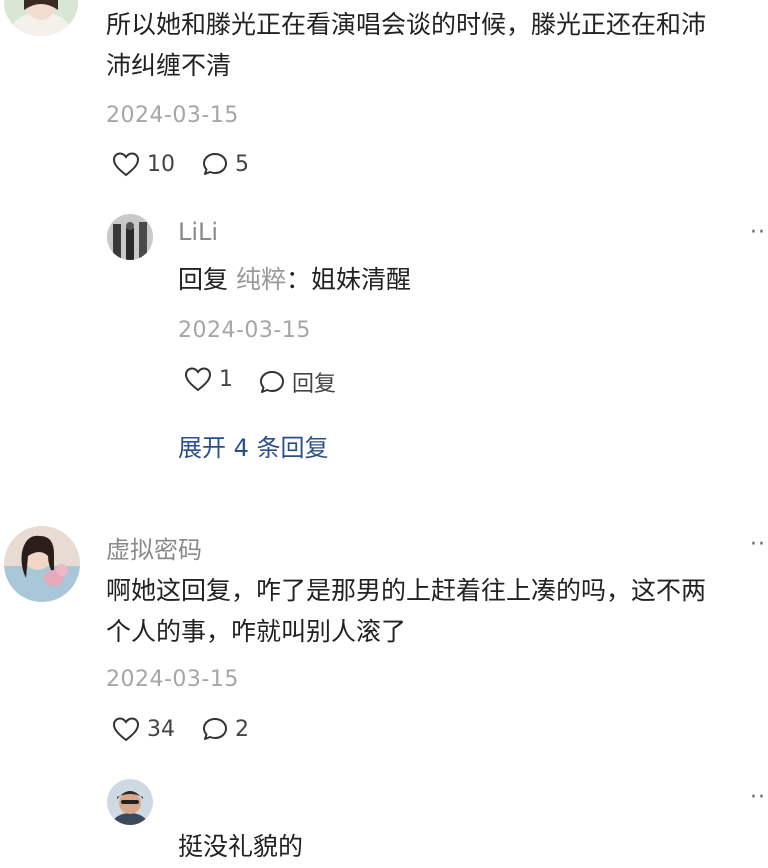 This screenshot has height=868, width=768. What do you see at coordinates (242, 729) in the screenshot?
I see `reply-count: 2` at bounding box center [242, 729].